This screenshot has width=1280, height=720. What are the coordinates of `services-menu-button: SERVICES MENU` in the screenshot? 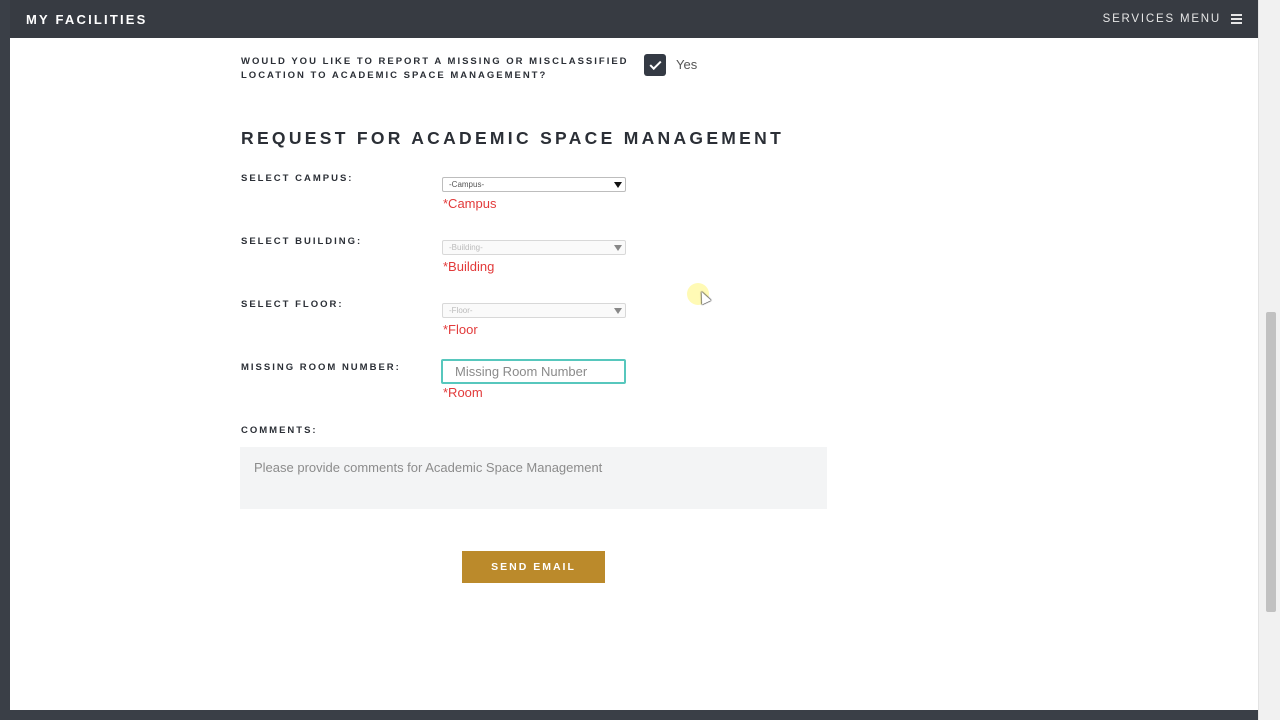 It's located at (1172, 19).